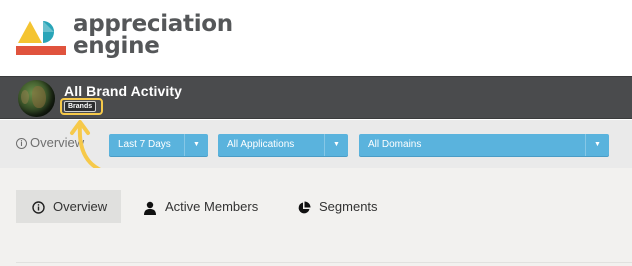  I want to click on tab-overview-label: Overview, so click(80, 206).